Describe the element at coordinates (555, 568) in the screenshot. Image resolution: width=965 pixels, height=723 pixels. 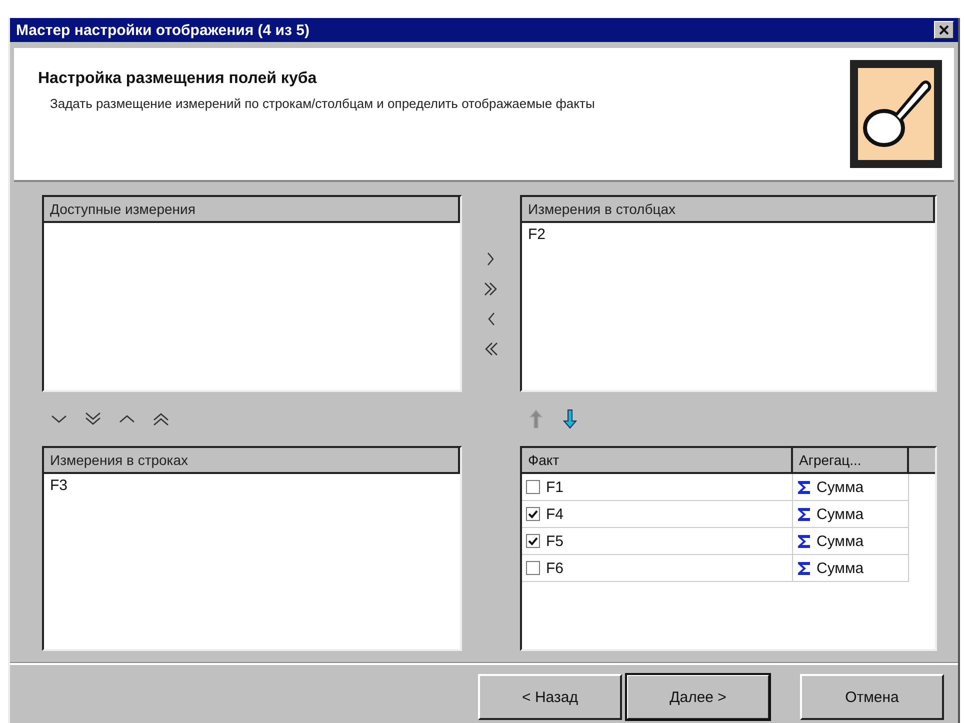
I see `fact-name: F6` at that location.